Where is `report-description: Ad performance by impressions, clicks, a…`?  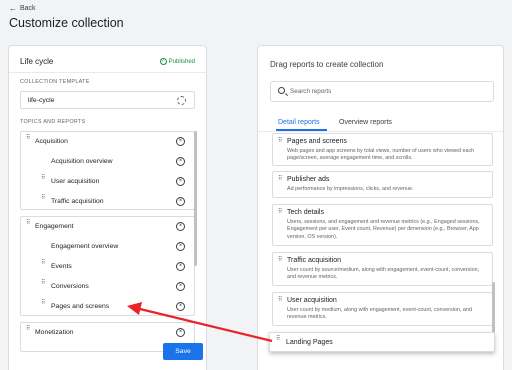 report-description: Ad performance by impressions, clicks, a… is located at coordinates (350, 189).